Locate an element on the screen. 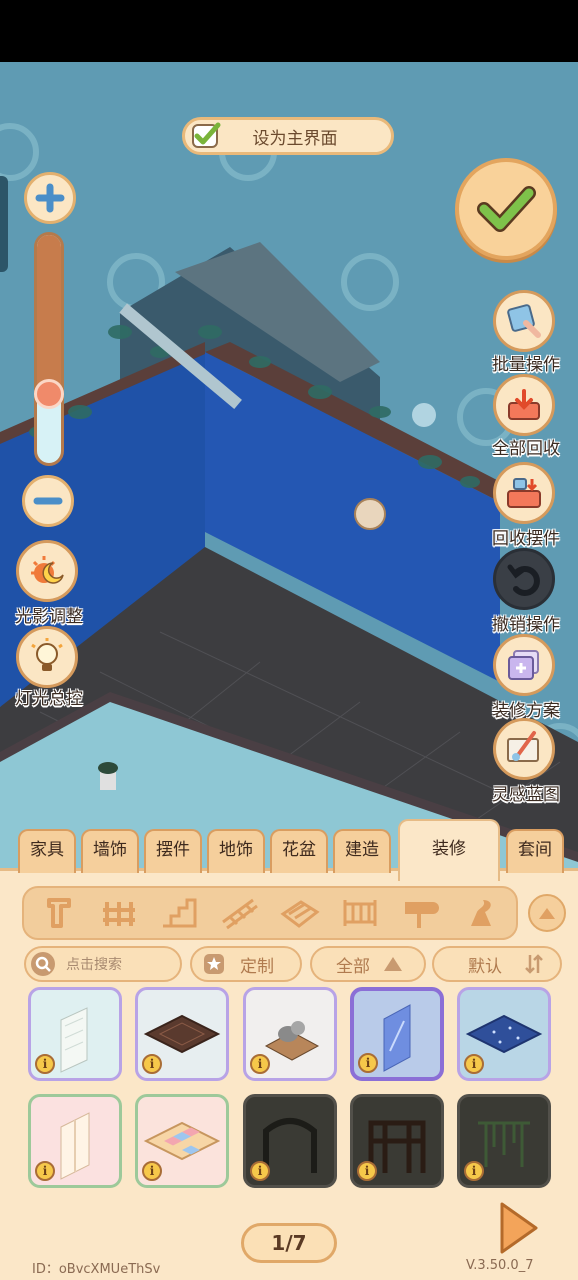  item-card-patchwork-floor: i is located at coordinates (182, 1141).